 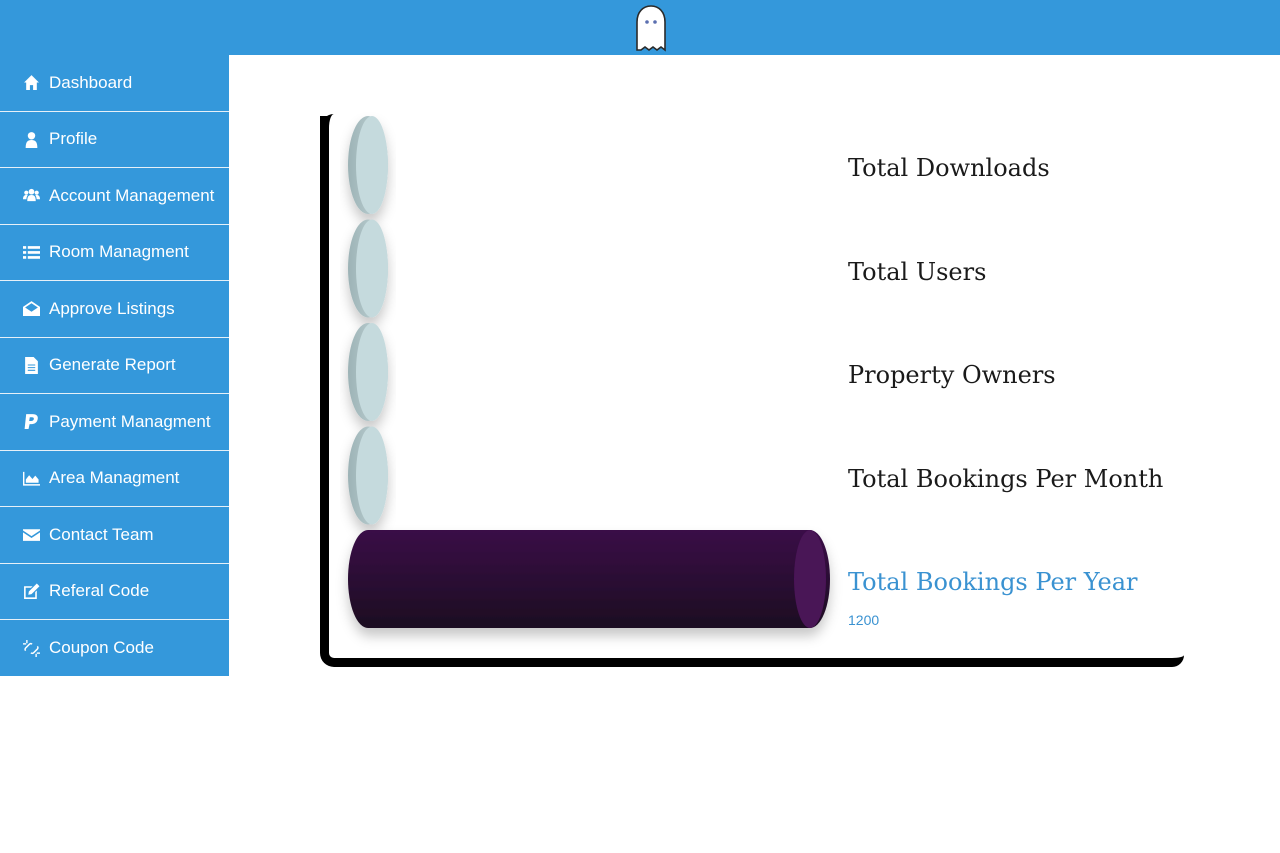 I want to click on sidebar-item-approve-listings: Approve Listings, so click(x=114, y=309).